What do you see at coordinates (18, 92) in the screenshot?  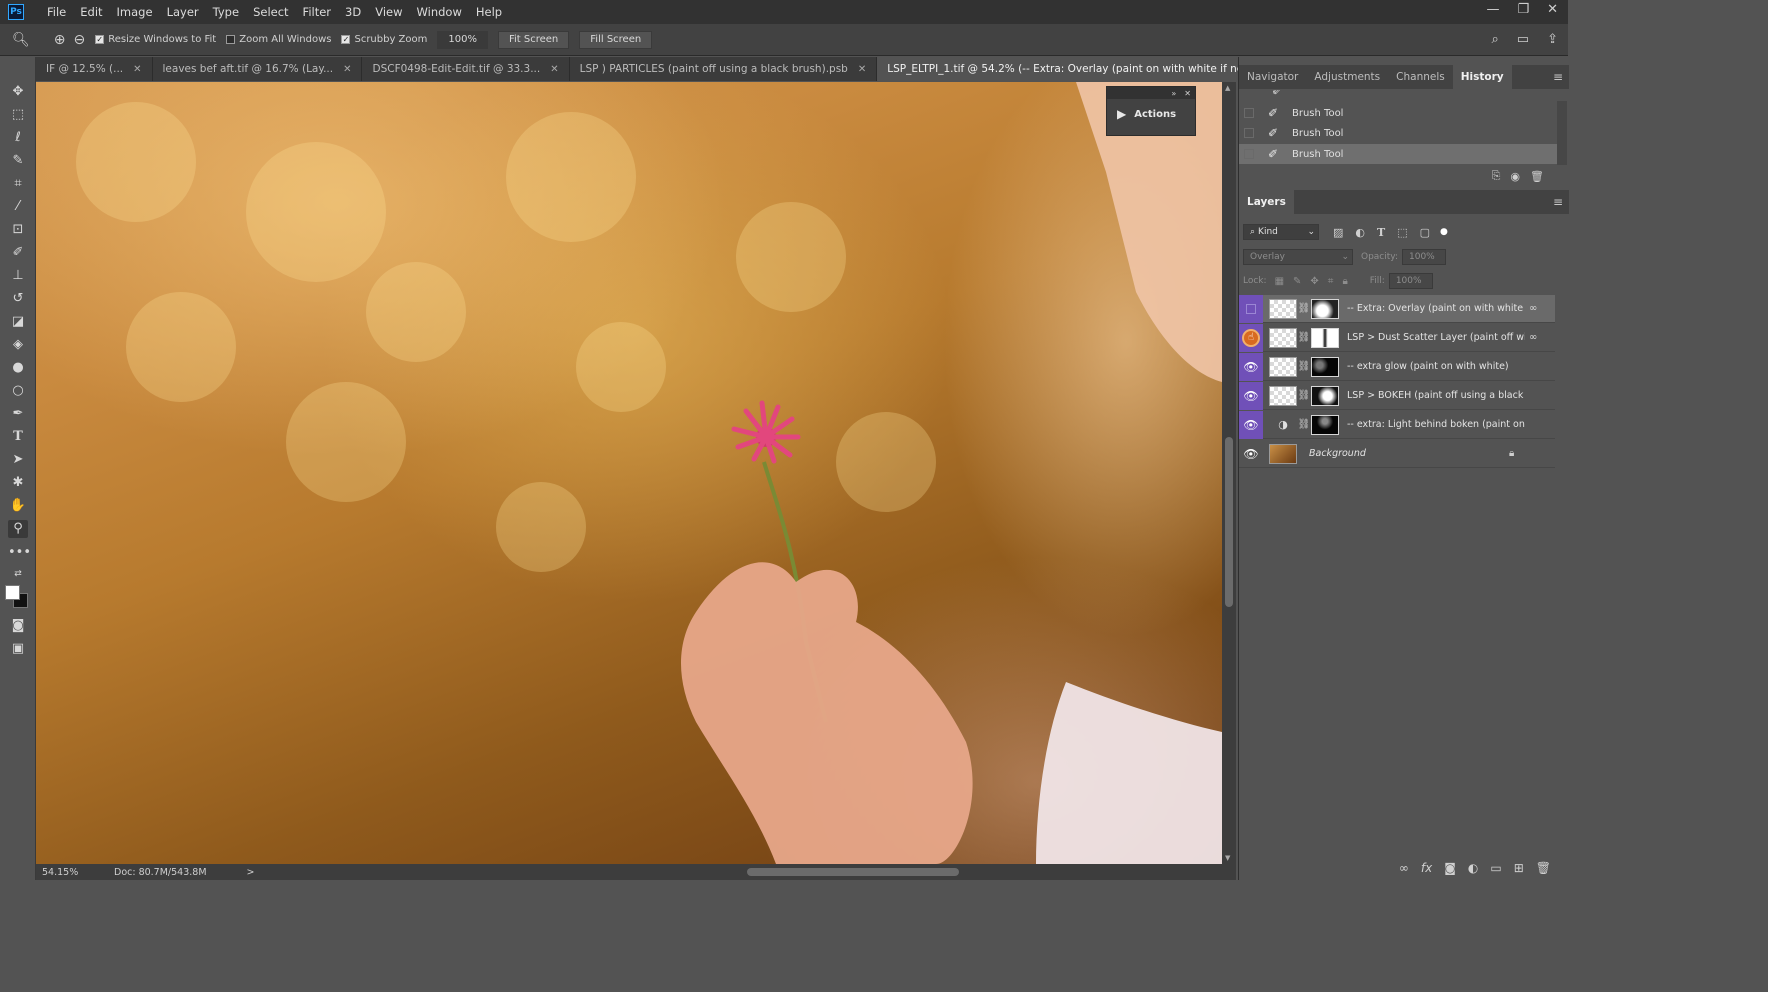 I see `move-tool-icon: ✥` at bounding box center [18, 92].